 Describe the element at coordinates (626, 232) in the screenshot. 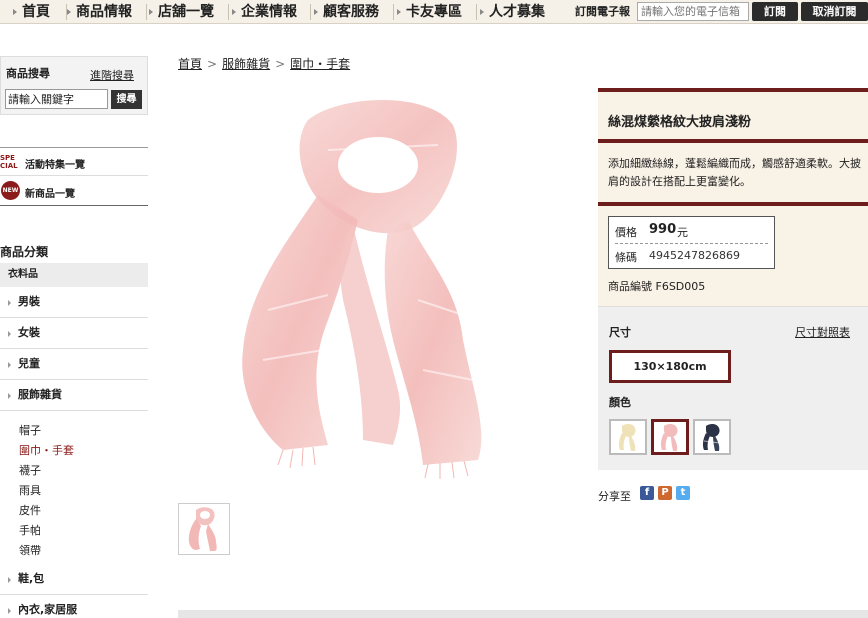

I see `price-label: 價格` at that location.